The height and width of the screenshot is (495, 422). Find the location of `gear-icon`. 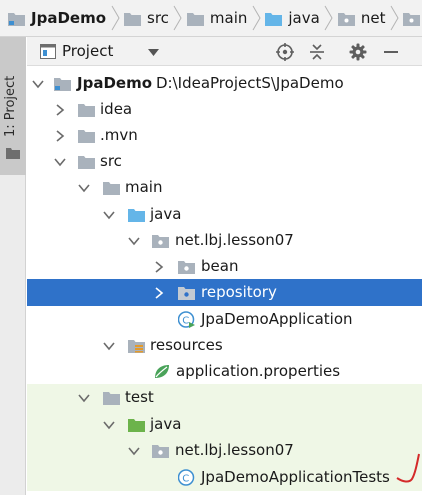

gear-icon is located at coordinates (358, 52).